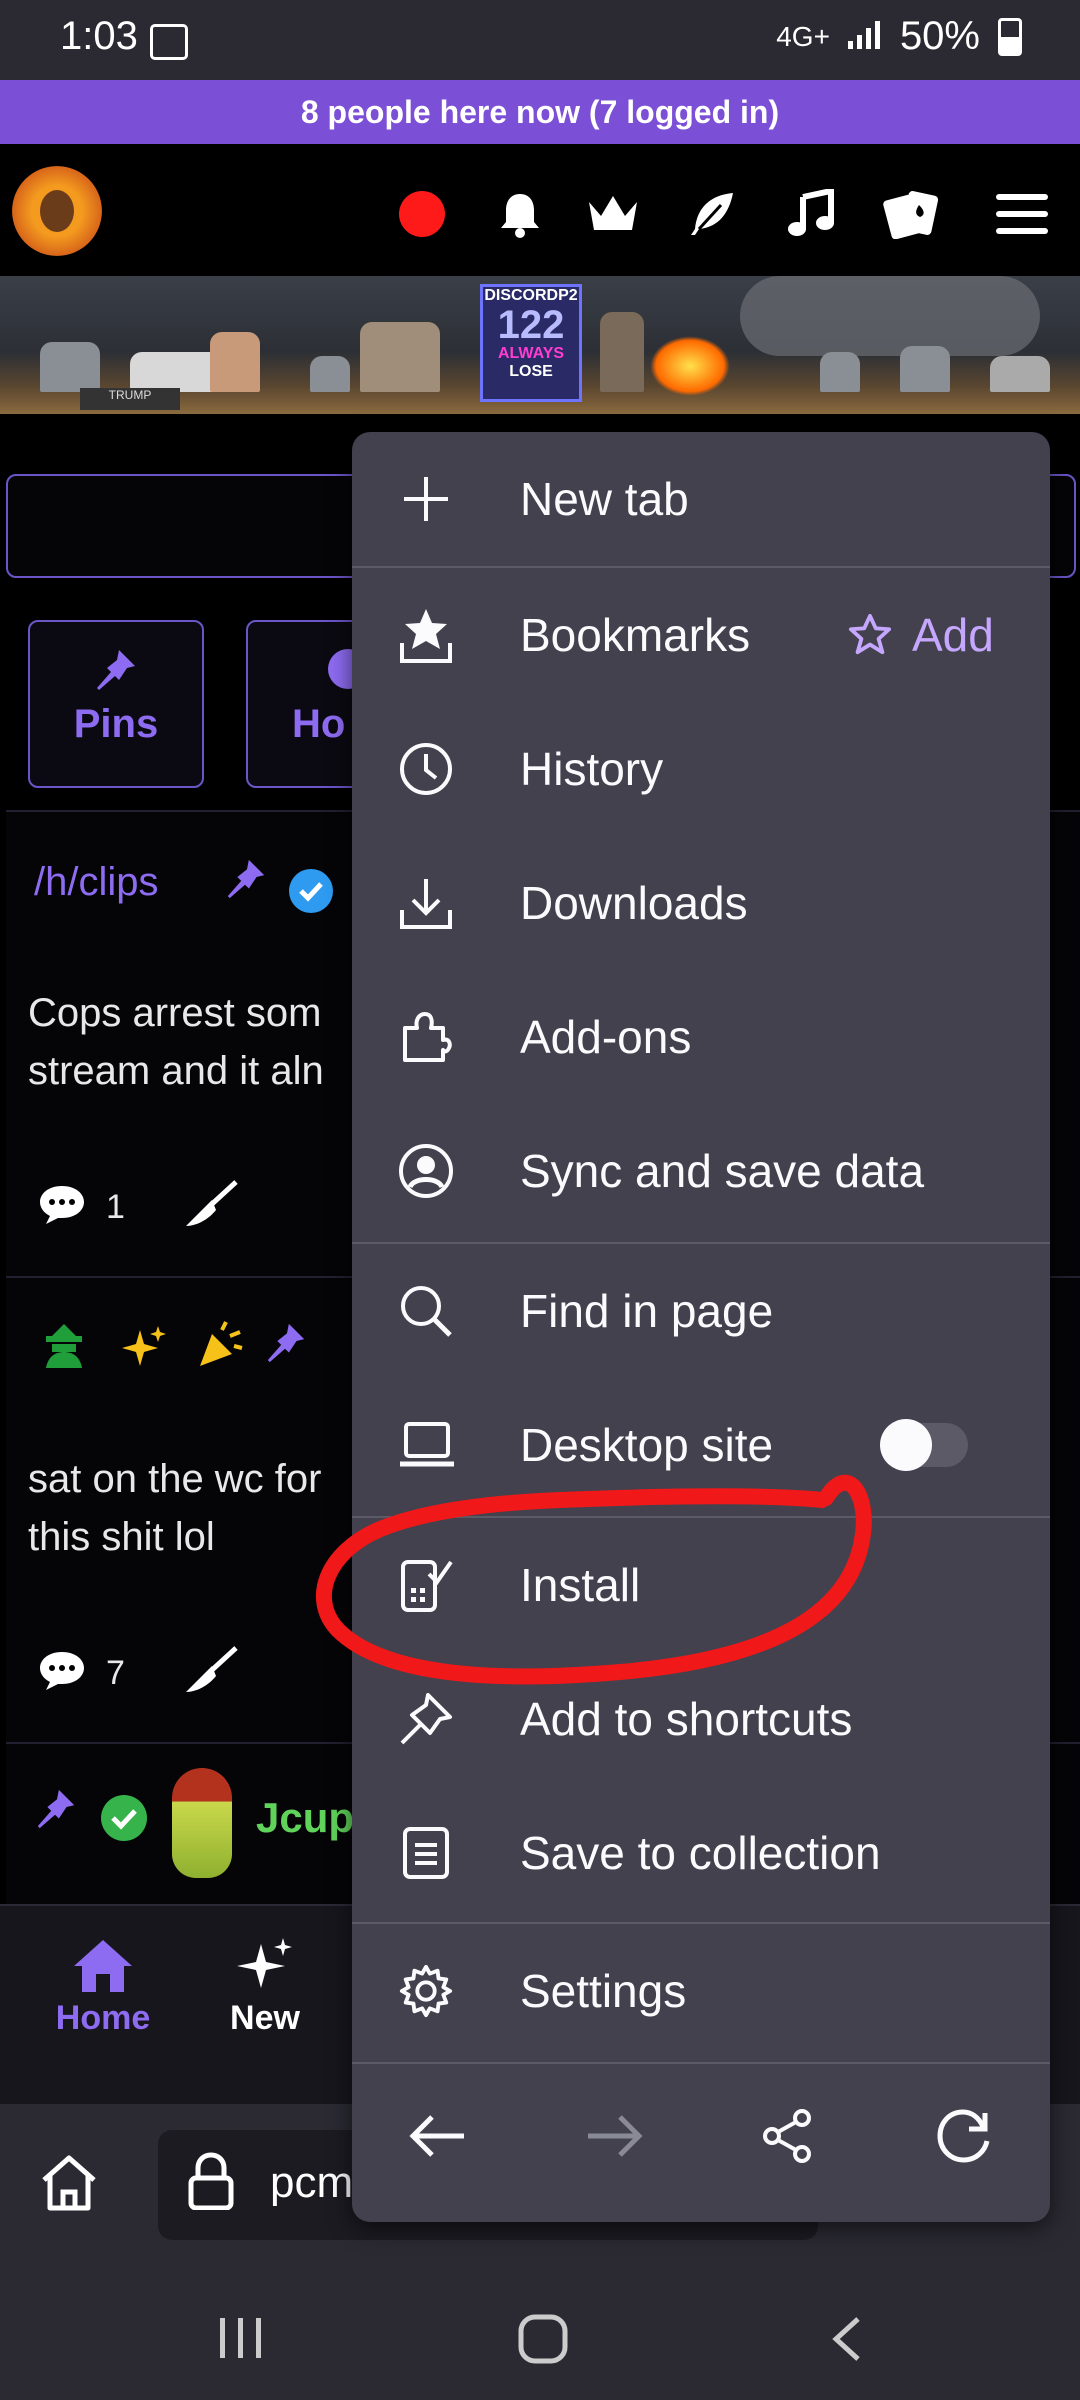 This screenshot has height=2400, width=1080. I want to click on plus-icon, so click(426, 499).